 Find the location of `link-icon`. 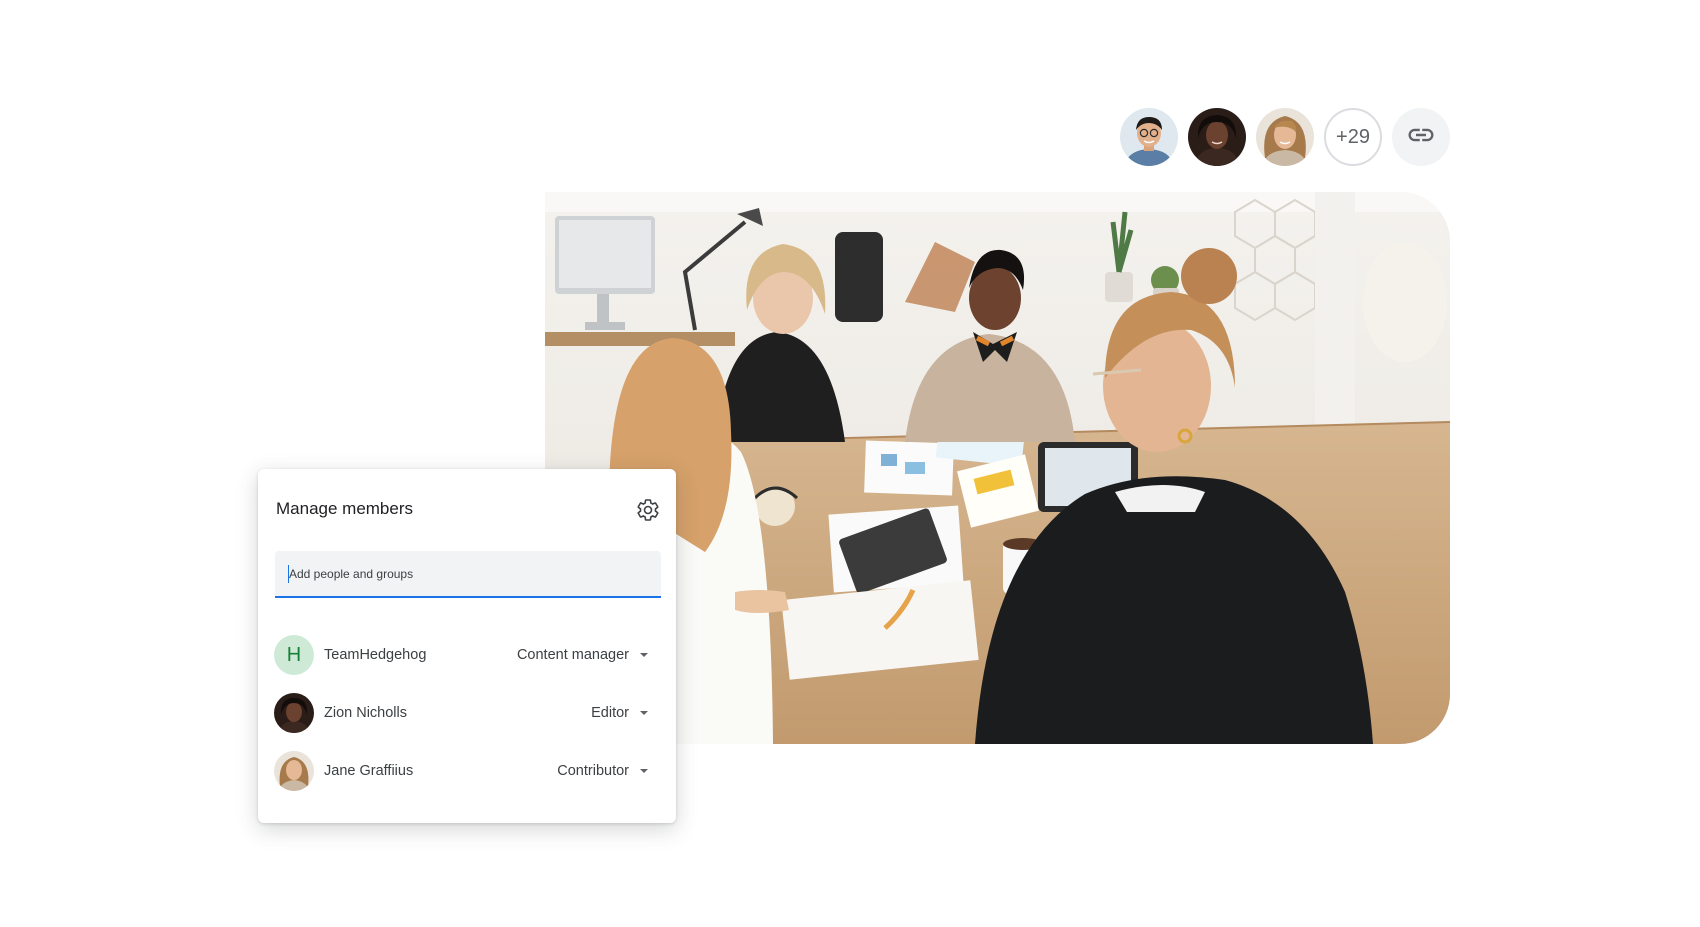

link-icon is located at coordinates (1421, 137).